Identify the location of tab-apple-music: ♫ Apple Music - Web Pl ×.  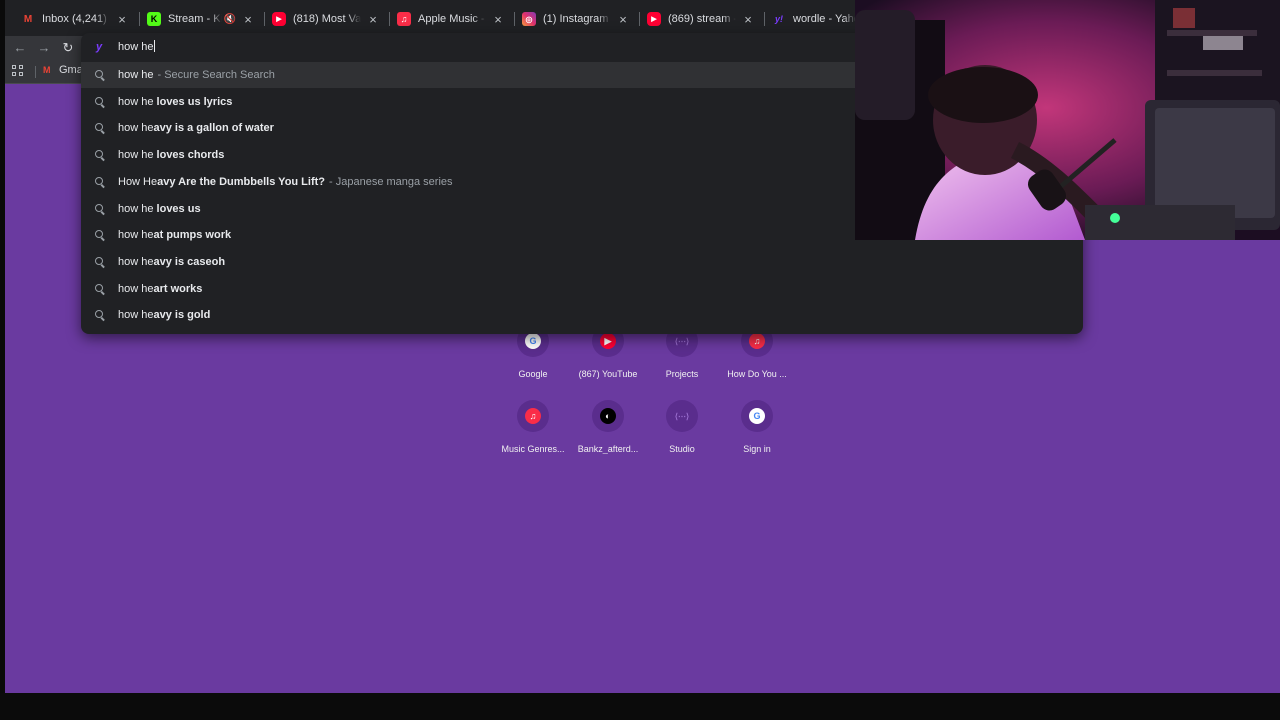
(451, 19).